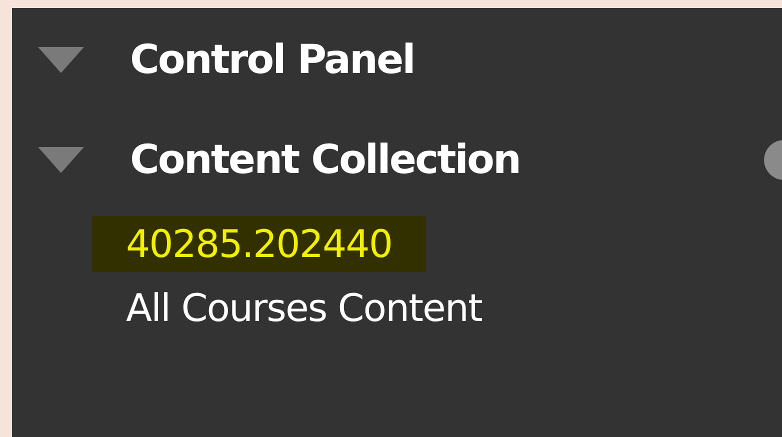 Image resolution: width=782 pixels, height=437 pixels. Describe the element at coordinates (259, 244) in the screenshot. I see `menu-item: 40285.202440` at that location.